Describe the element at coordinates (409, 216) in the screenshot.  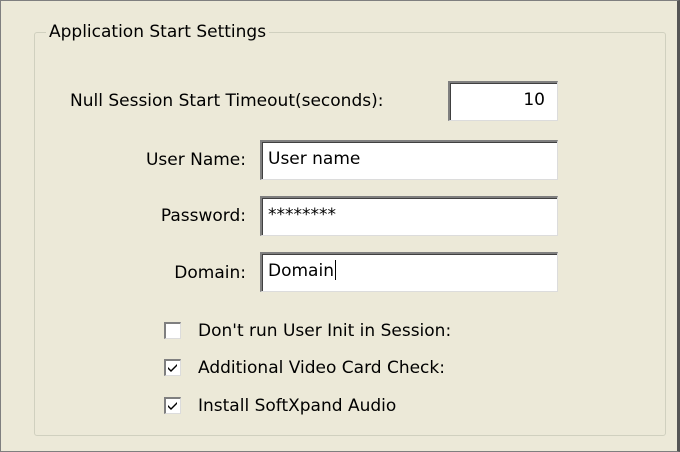
I see `password-input: ********` at that location.